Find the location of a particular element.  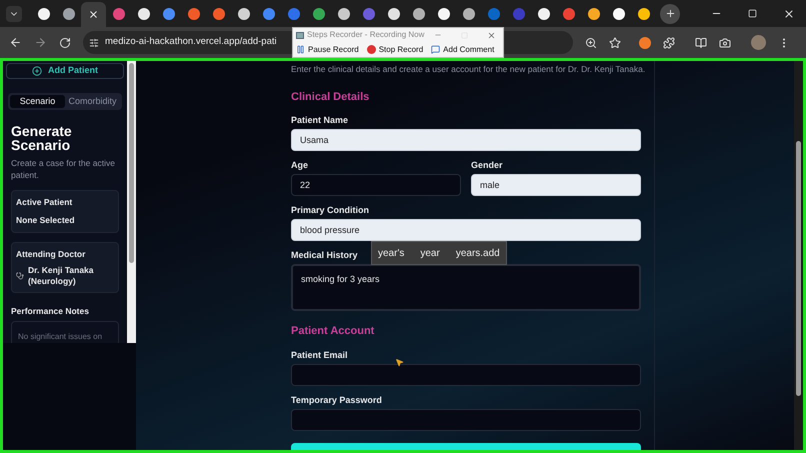

notes-text: No significant issues on is located at coordinates (60, 336).